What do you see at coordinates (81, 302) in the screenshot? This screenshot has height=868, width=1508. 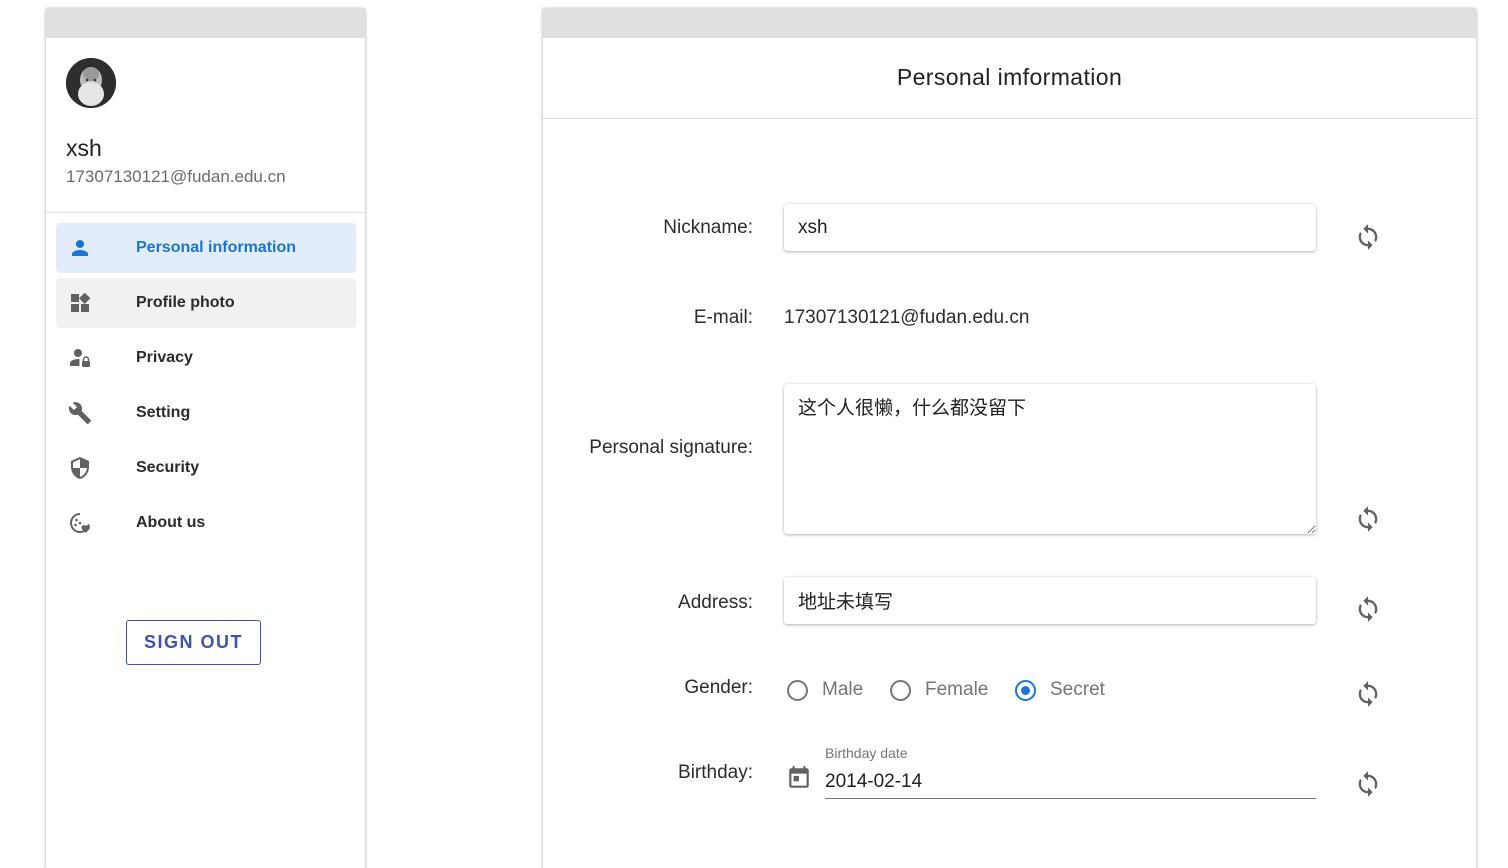 I see `widgets-icon` at bounding box center [81, 302].